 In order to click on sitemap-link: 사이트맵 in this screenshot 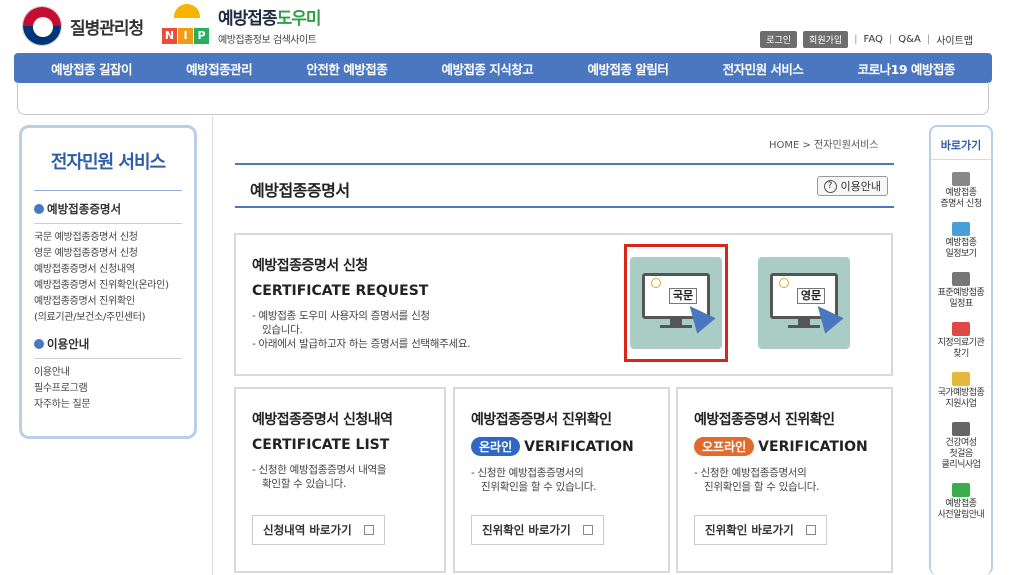, I will do `click(954, 39)`.